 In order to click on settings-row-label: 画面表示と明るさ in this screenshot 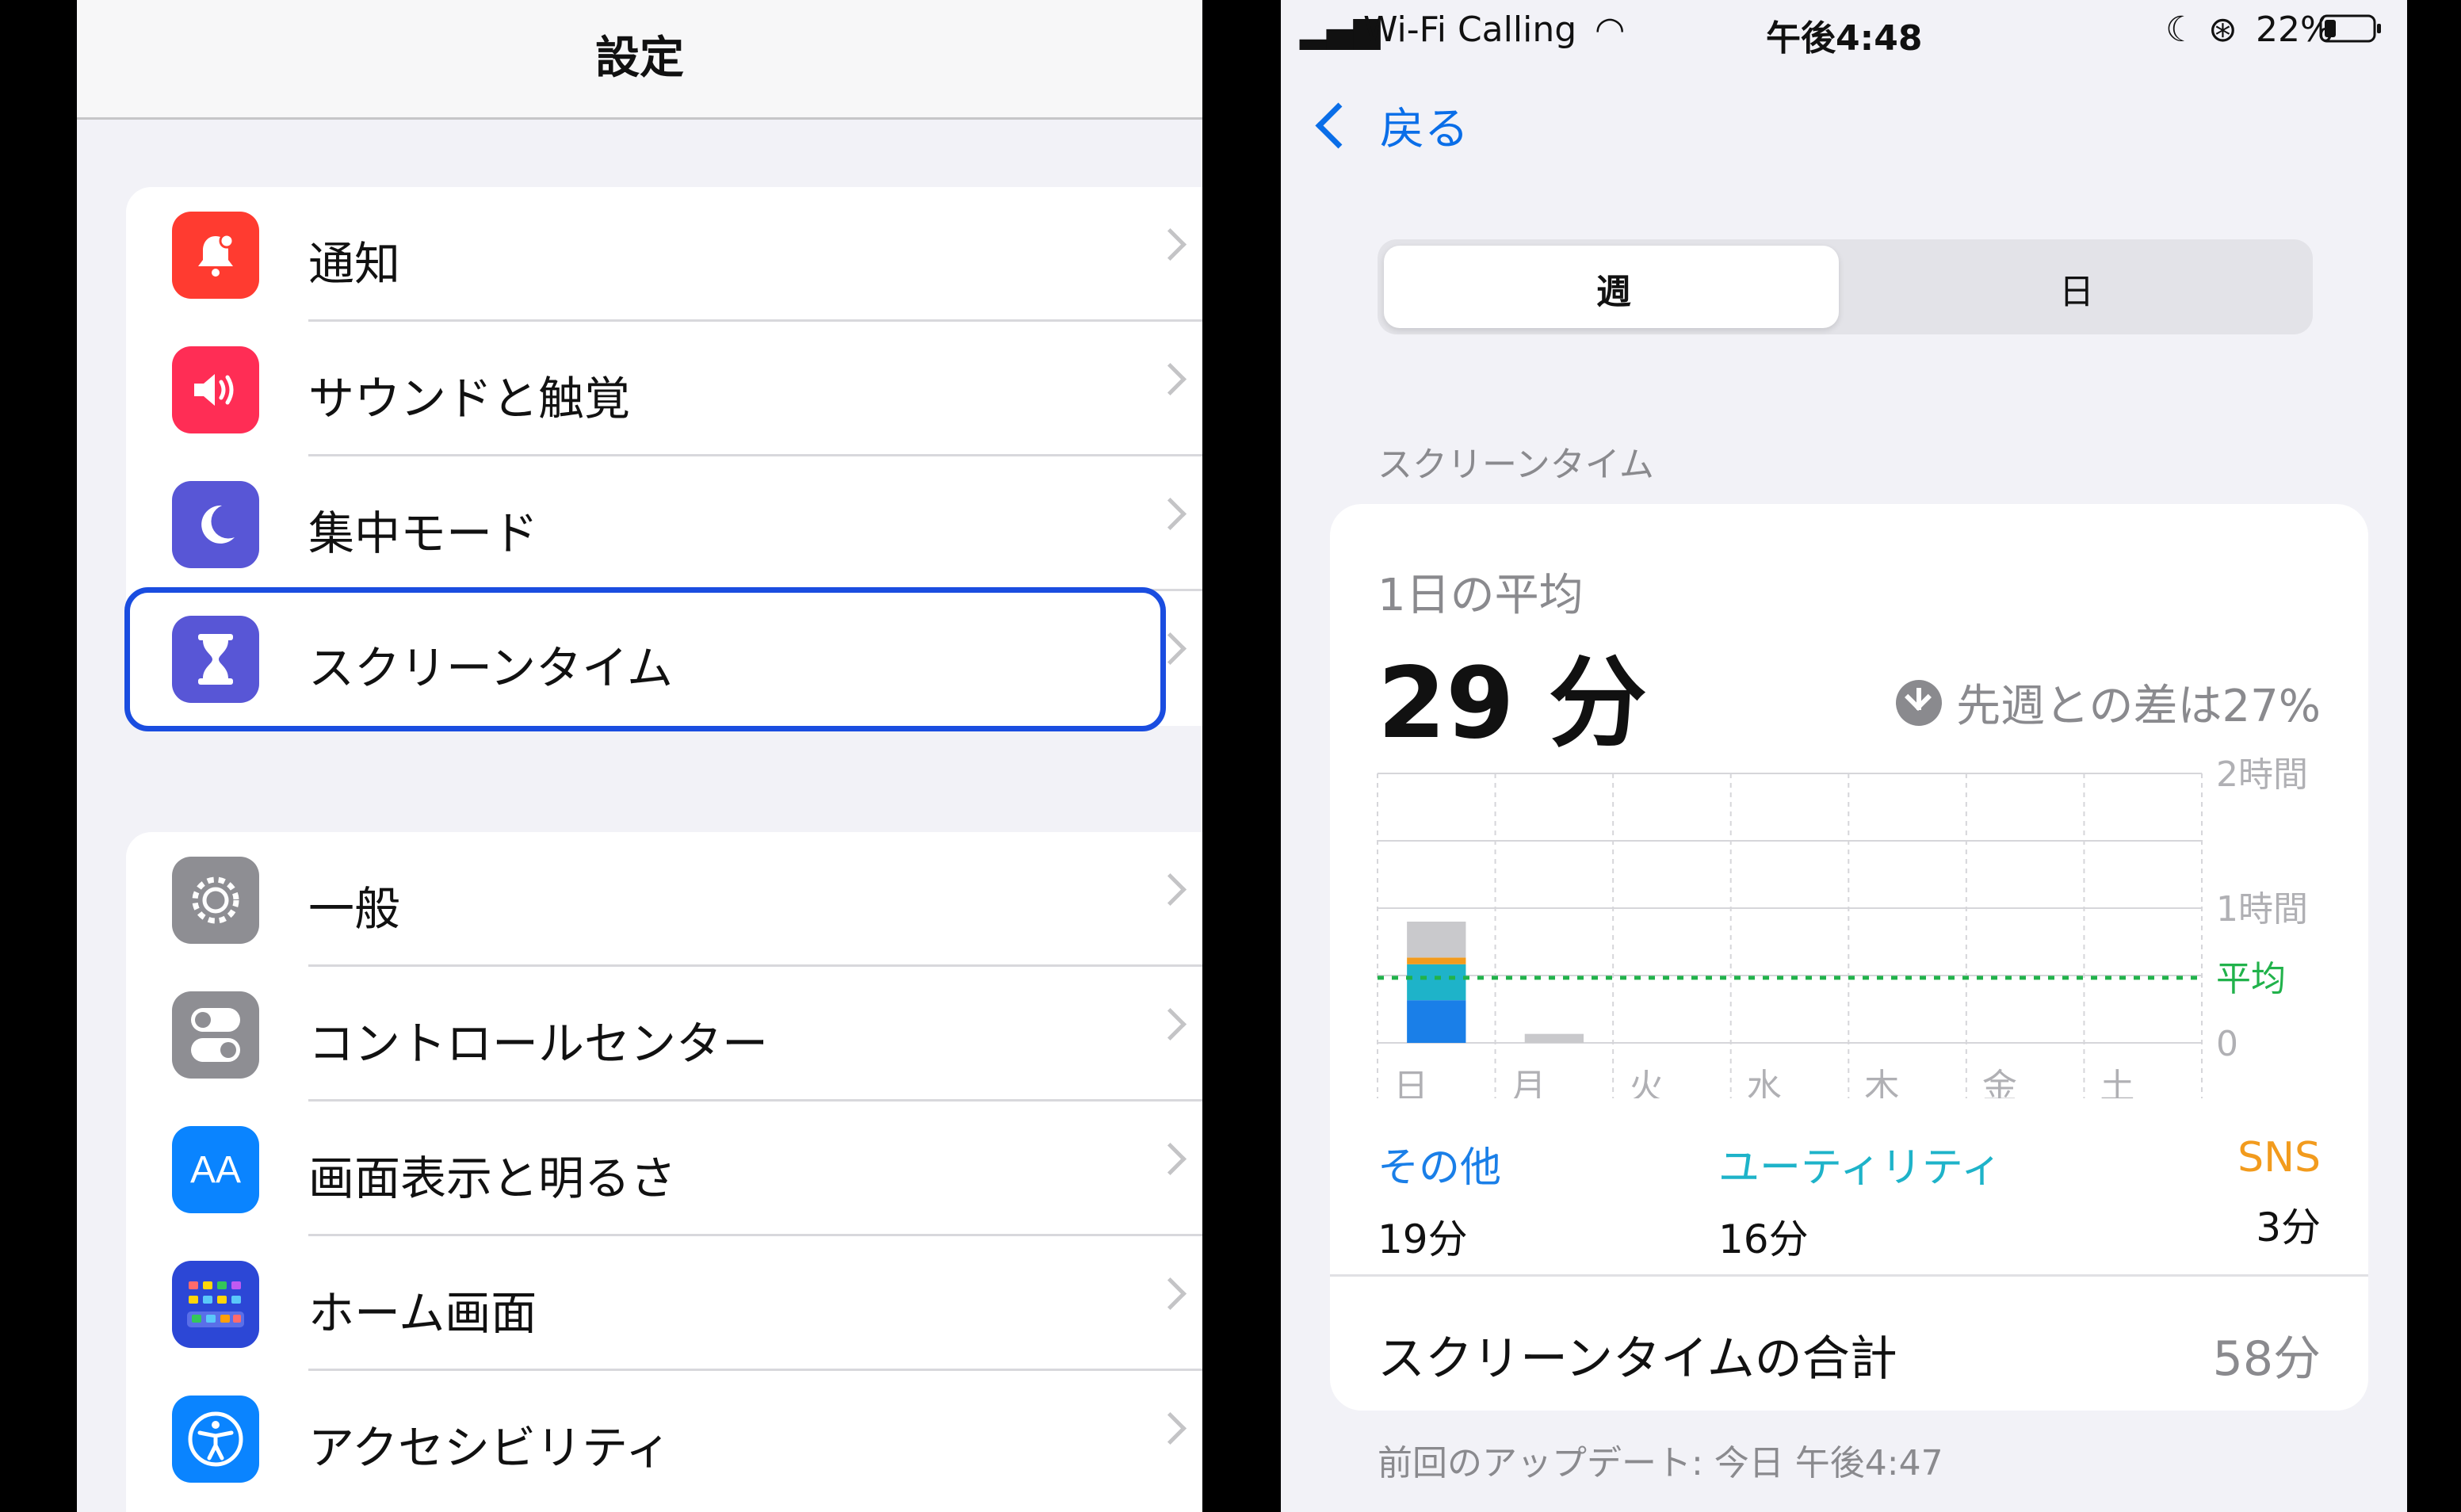, I will do `click(492, 1178)`.